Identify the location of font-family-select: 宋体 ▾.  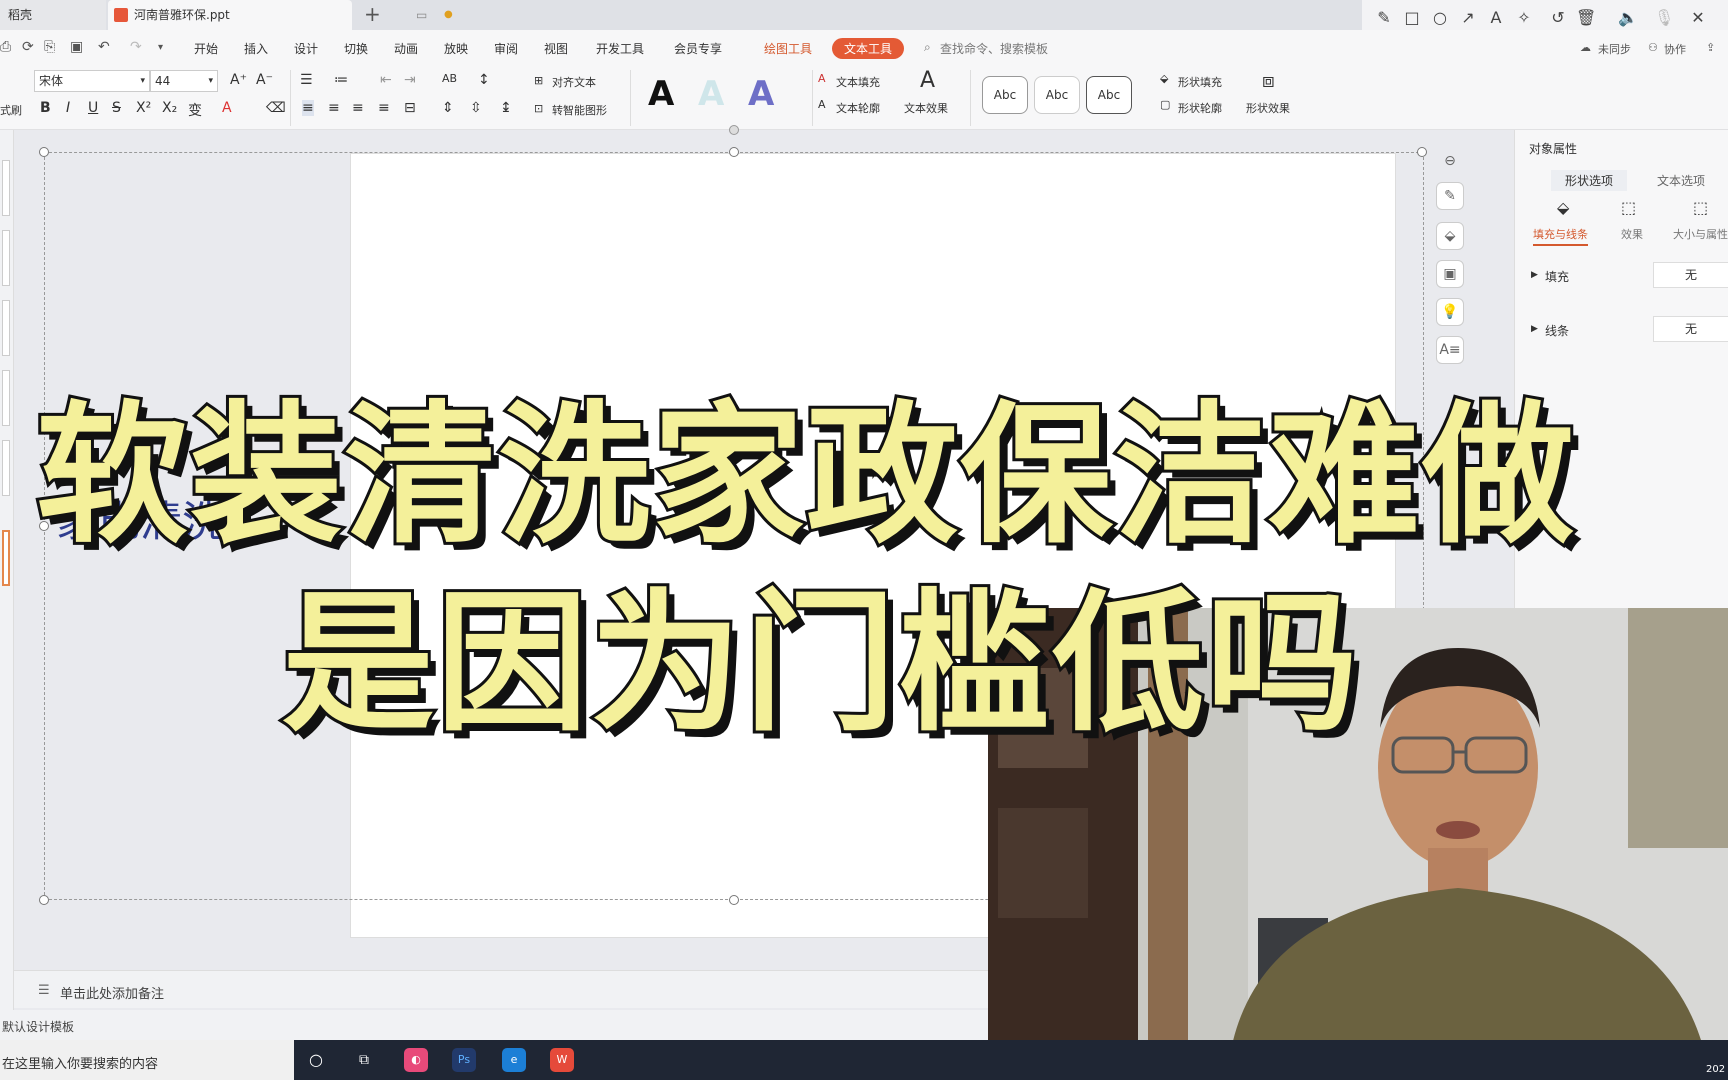
(92, 81).